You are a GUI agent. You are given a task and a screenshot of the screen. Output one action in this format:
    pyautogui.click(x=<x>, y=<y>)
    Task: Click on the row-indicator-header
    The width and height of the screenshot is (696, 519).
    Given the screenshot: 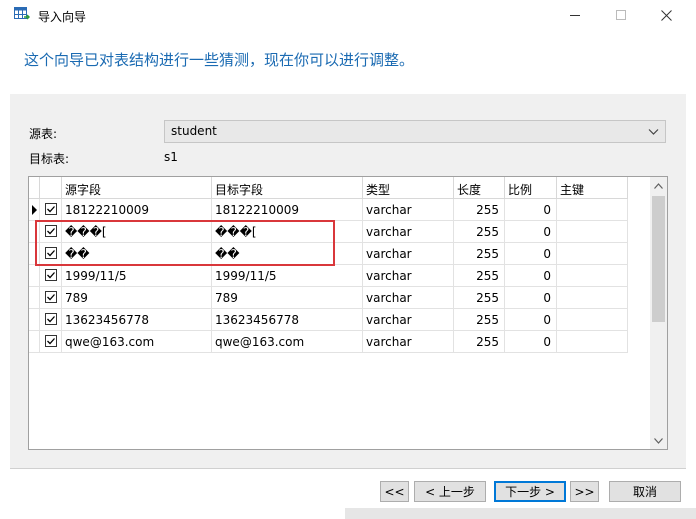 What is the action you would take?
    pyautogui.click(x=34, y=188)
    